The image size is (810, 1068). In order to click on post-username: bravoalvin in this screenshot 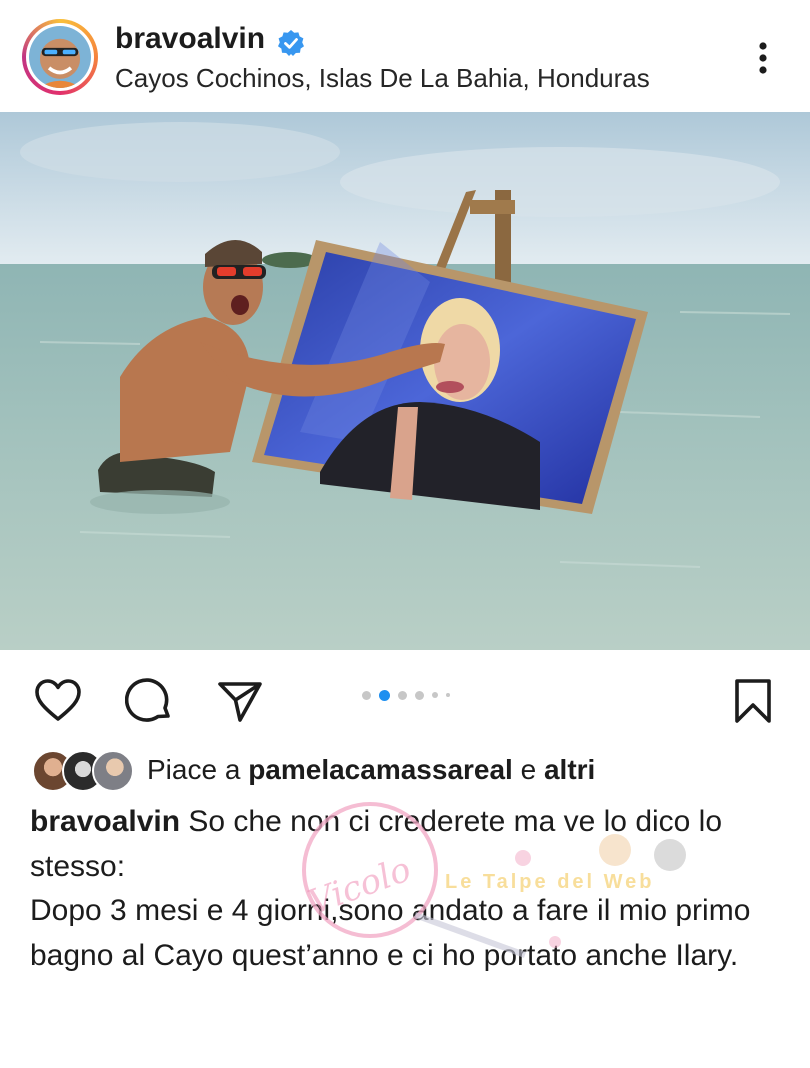, I will do `click(190, 39)`.